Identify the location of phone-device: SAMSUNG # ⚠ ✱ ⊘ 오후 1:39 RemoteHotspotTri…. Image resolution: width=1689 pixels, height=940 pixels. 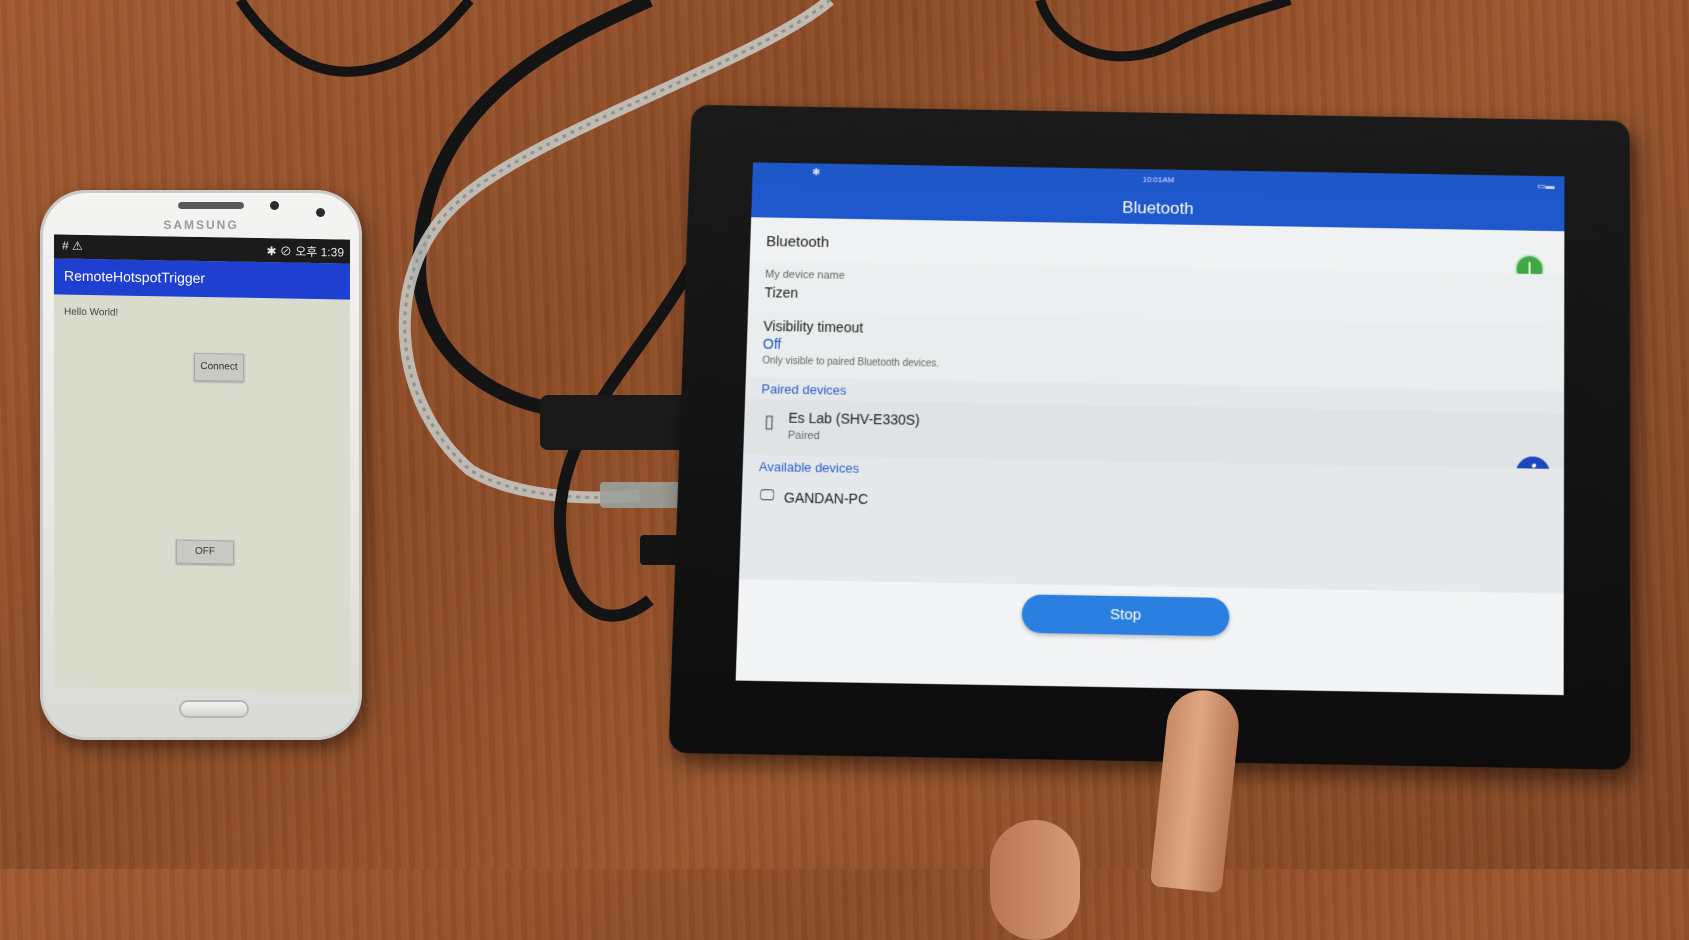
(201, 465).